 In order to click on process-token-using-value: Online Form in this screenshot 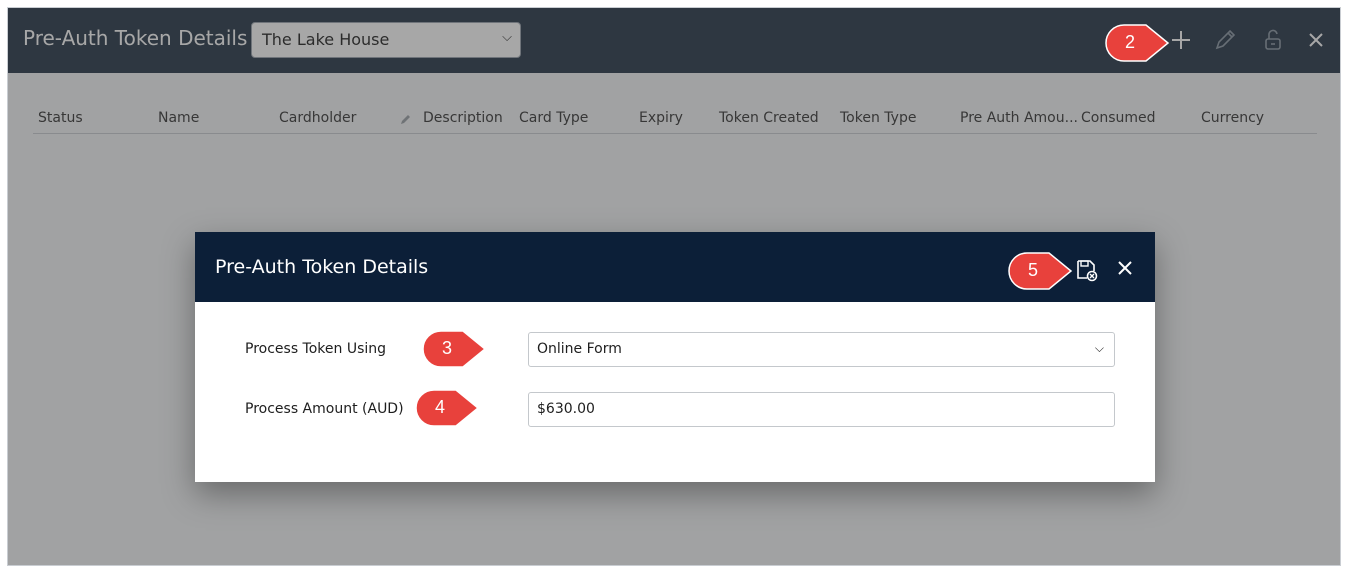, I will do `click(579, 349)`.